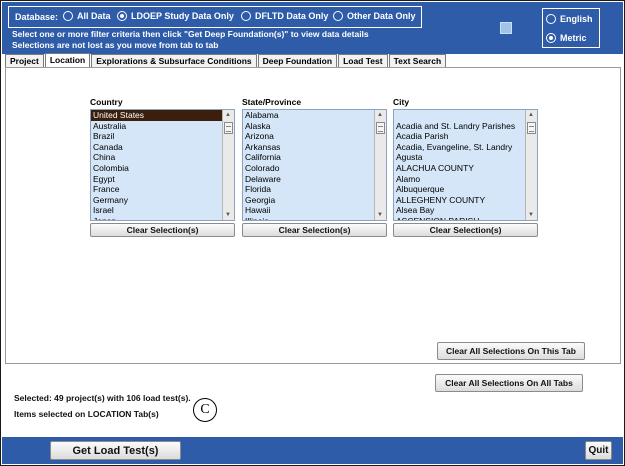  Describe the element at coordinates (459, 157) in the screenshot. I see `list-item: Agusta` at that location.